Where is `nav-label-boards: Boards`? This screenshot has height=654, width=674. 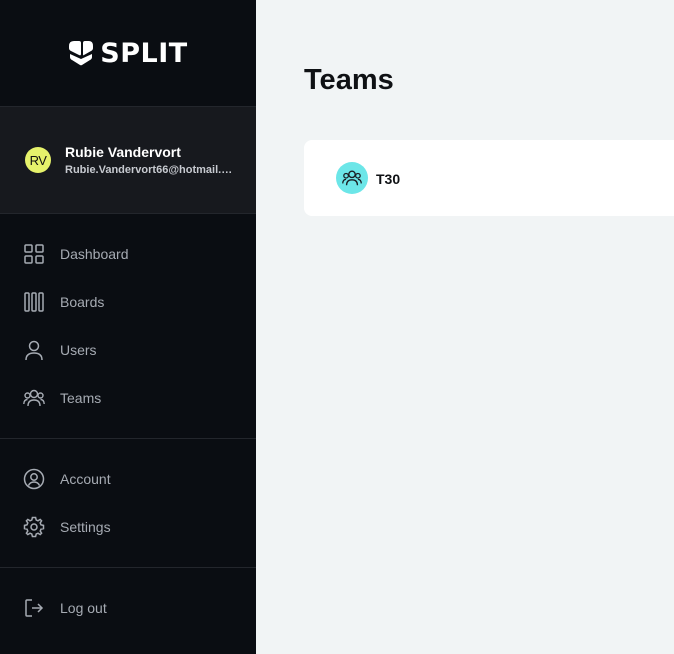
nav-label-boards: Boards is located at coordinates (82, 302).